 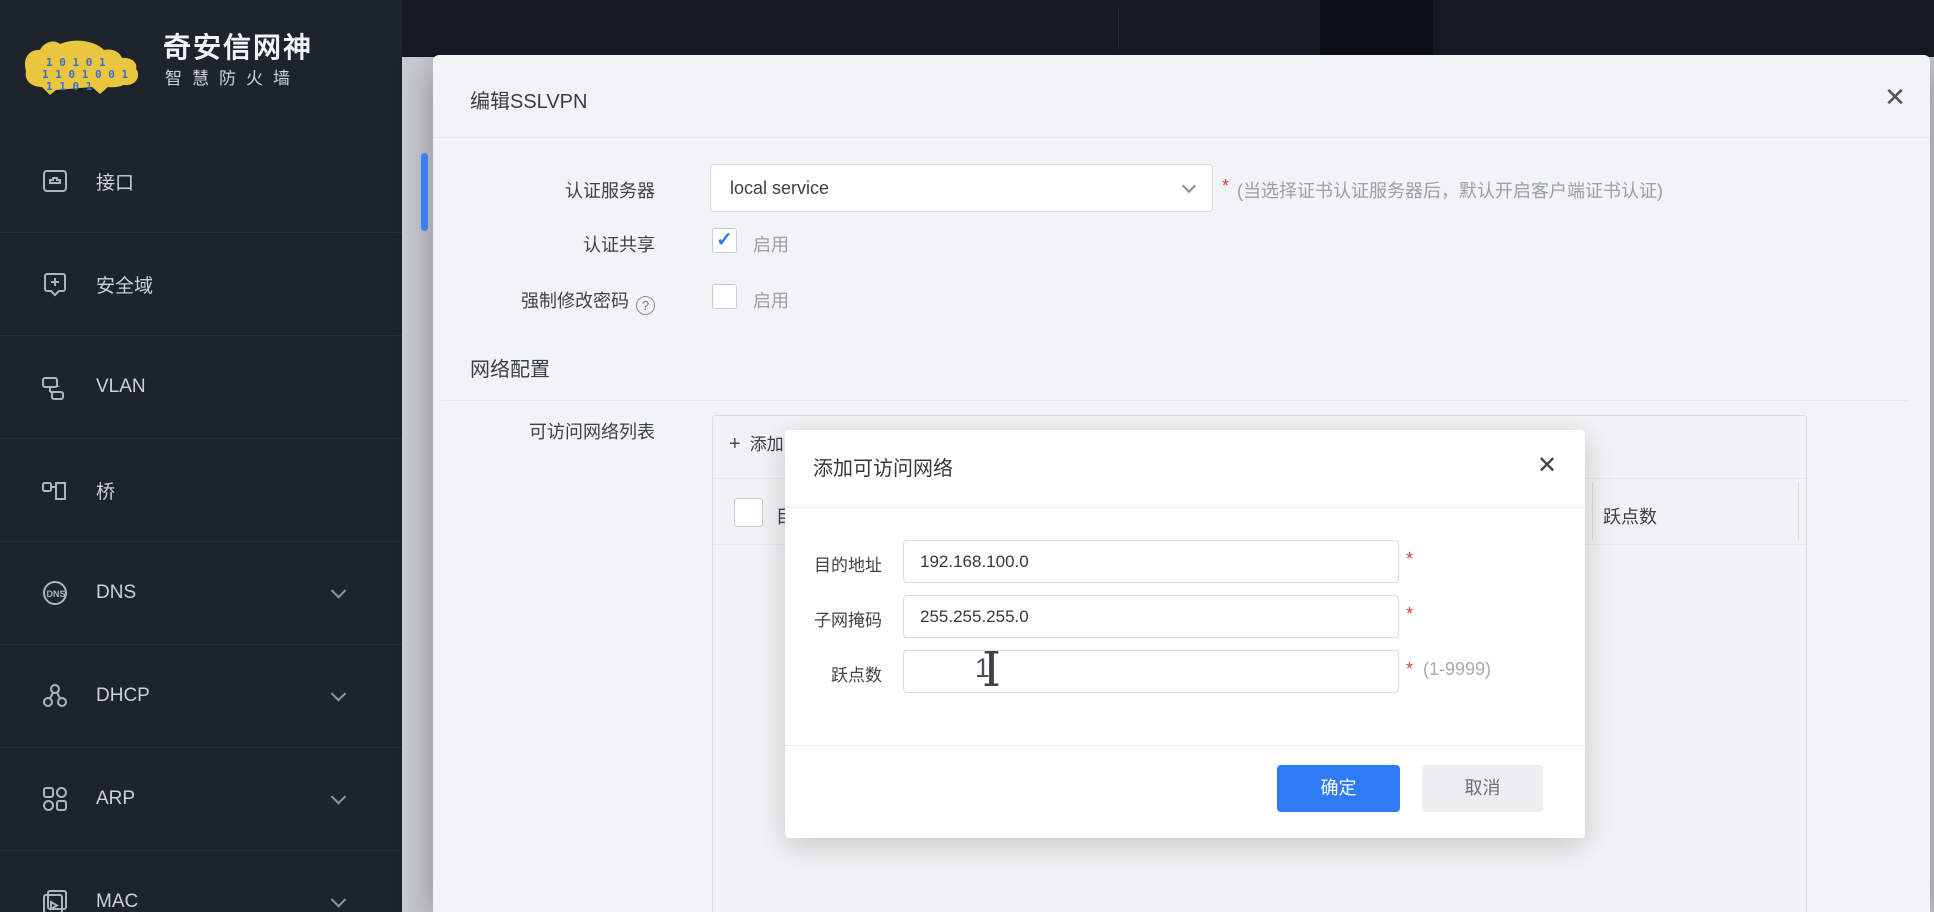 I want to click on sidebar-item-dns: DNS DNS, so click(x=201, y=593).